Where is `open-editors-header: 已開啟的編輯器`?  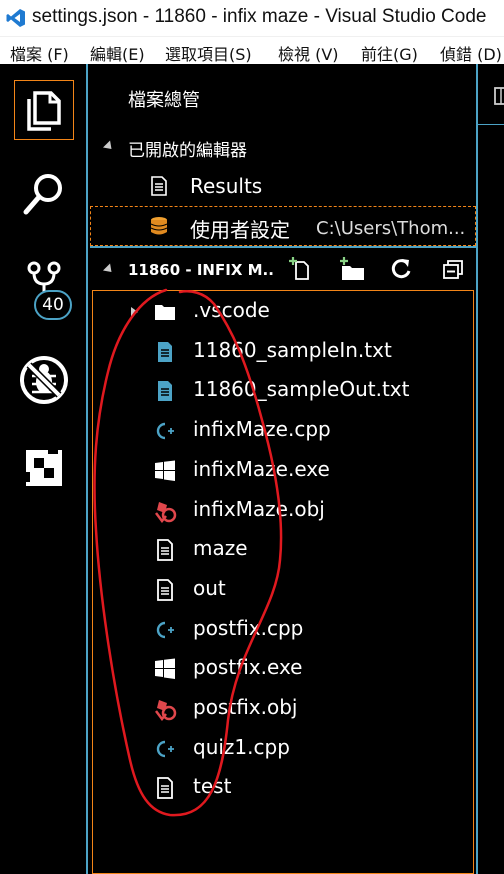 open-editors-header: 已開啟的編輯器 is located at coordinates (283, 146).